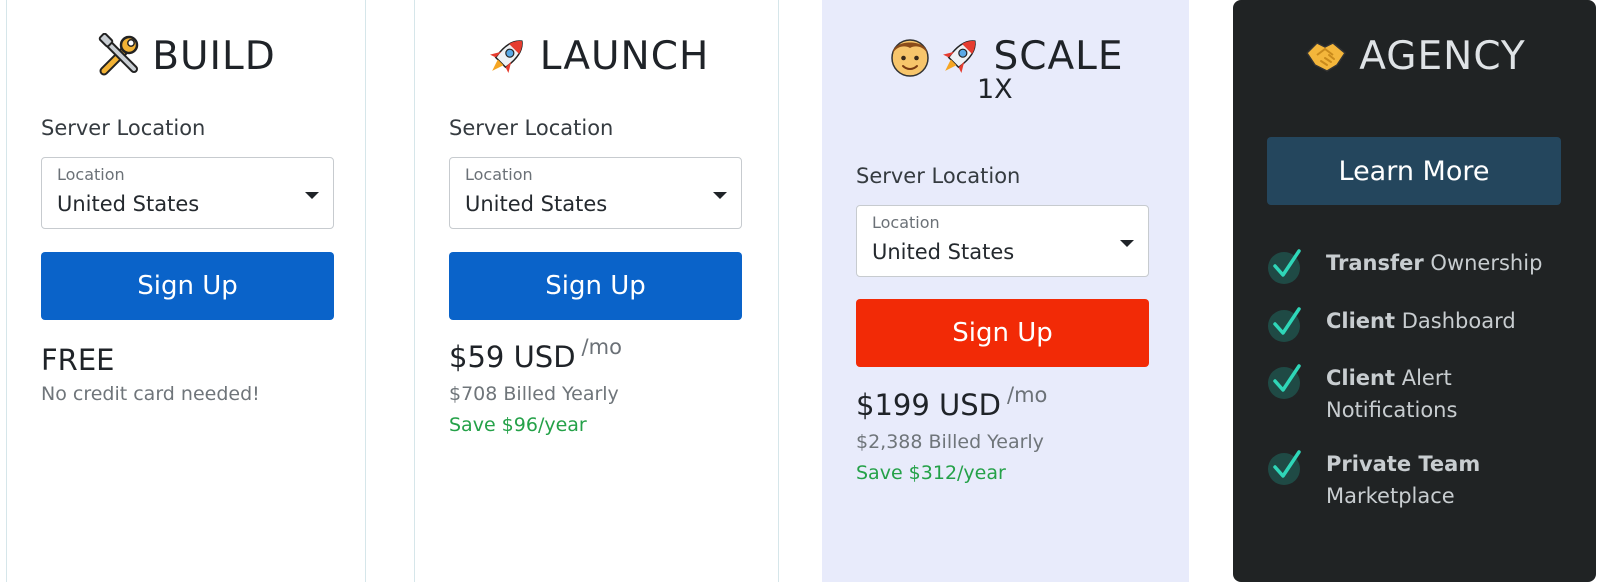 Image resolution: width=1600 pixels, height=582 pixels. What do you see at coordinates (1486, 263) in the screenshot?
I see `feature-rest: Ownership` at bounding box center [1486, 263].